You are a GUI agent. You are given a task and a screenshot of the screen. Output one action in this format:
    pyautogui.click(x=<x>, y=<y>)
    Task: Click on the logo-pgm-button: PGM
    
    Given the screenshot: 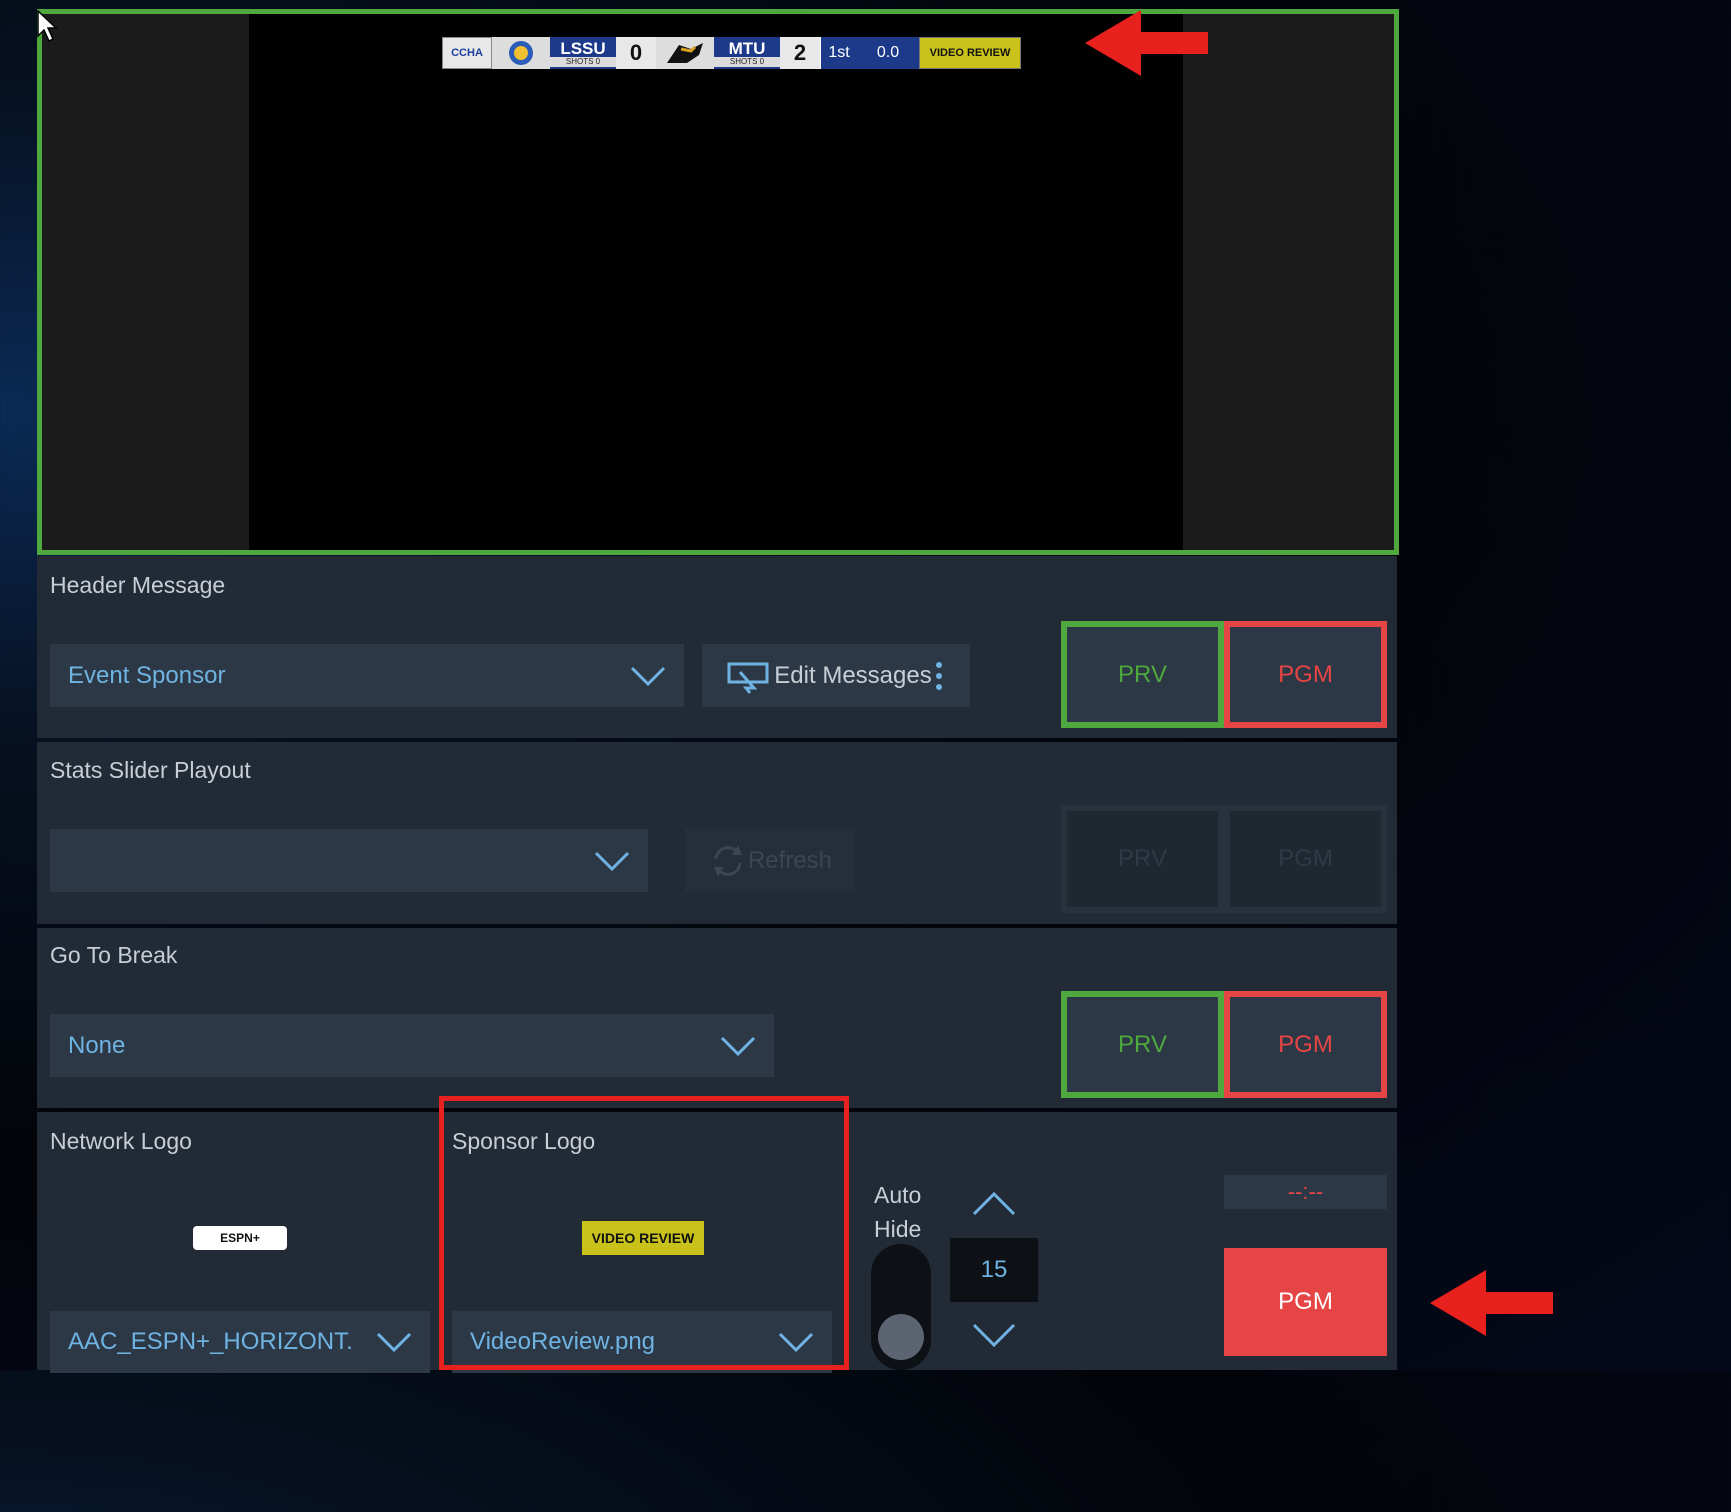 What is the action you would take?
    pyautogui.click(x=1305, y=1302)
    